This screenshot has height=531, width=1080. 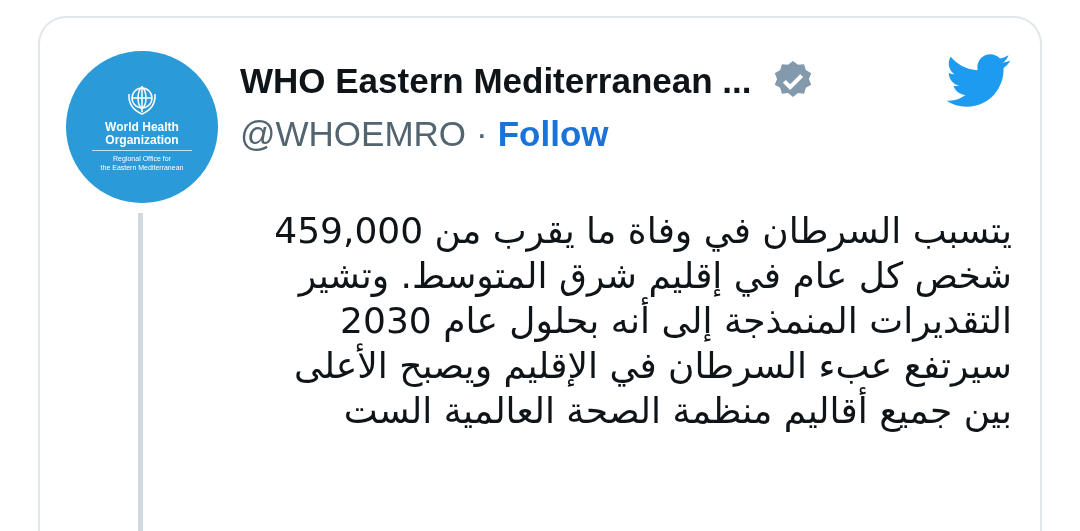 What do you see at coordinates (979, 81) in the screenshot?
I see `bird-logo-icon` at bounding box center [979, 81].